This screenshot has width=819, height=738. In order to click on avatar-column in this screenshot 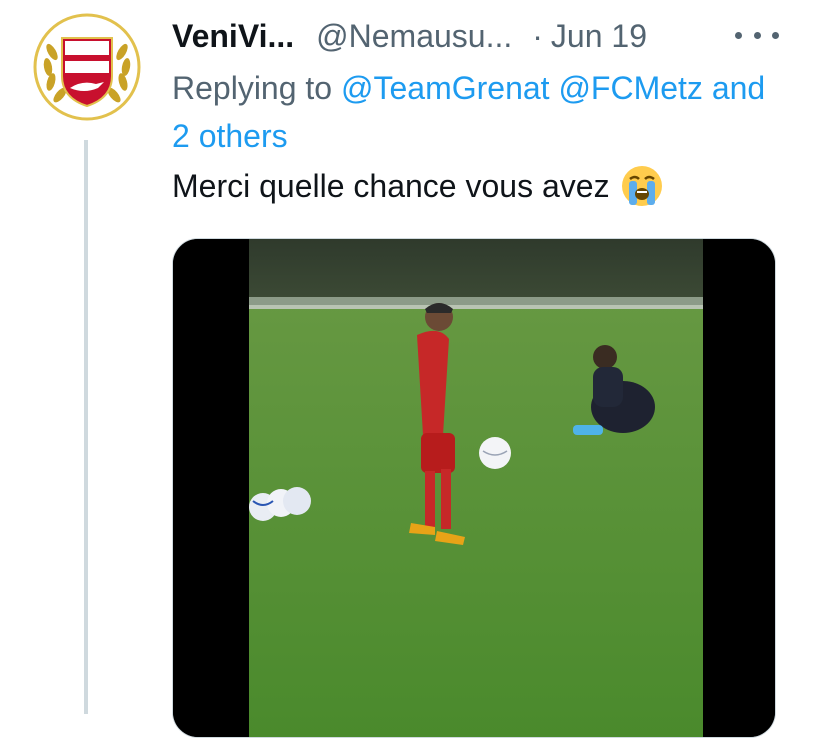, I will do `click(88, 67)`.